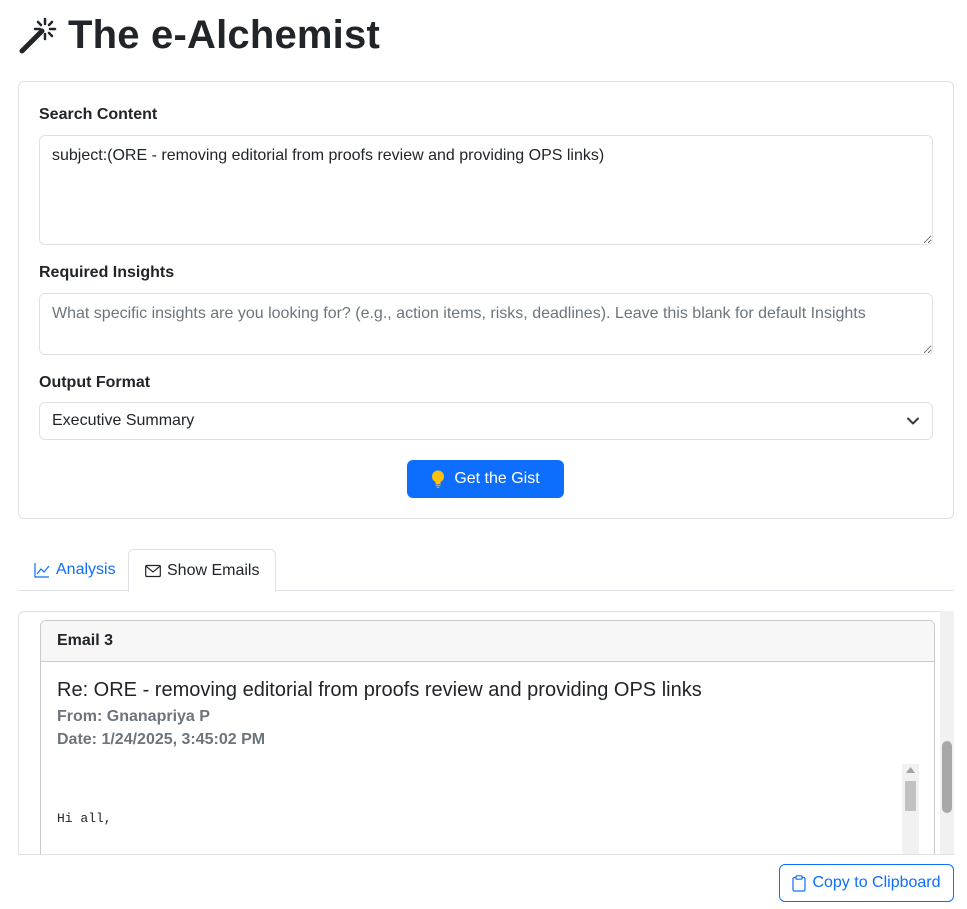  I want to click on scroll-up-arrow-icon, so click(910, 770).